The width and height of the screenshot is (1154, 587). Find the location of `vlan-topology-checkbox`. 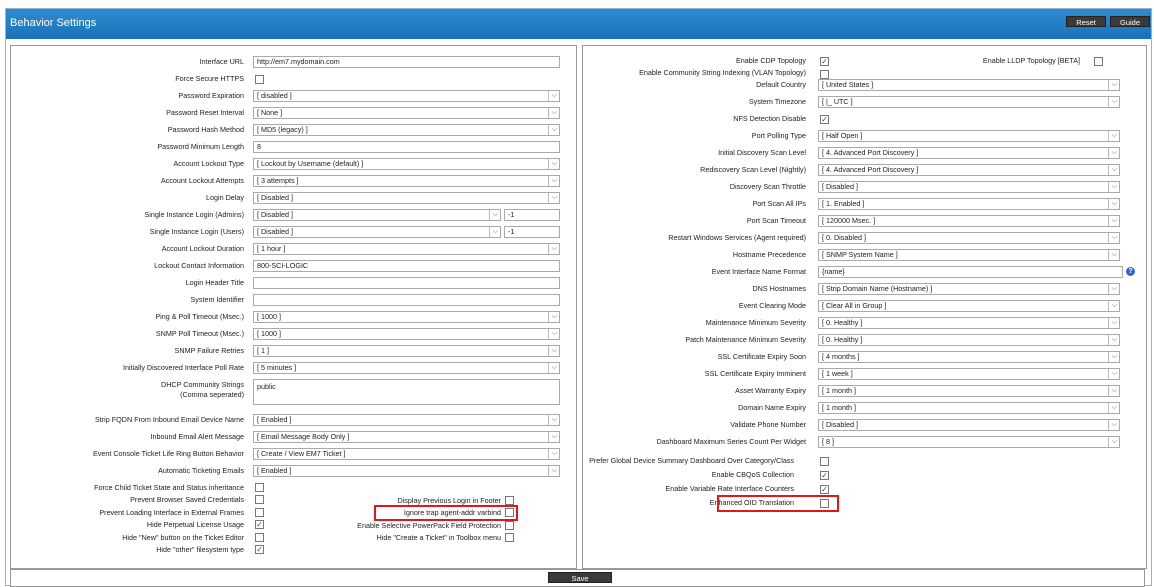

vlan-topology-checkbox is located at coordinates (824, 74).